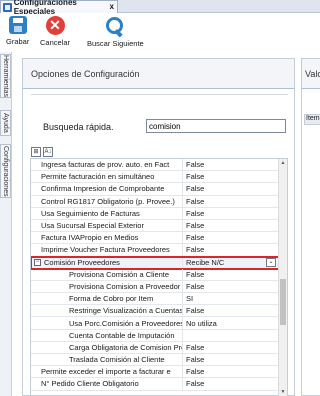 The height and width of the screenshot is (396, 320). I want to click on property-row: N° Pedido Cliente Obligatorio False, so click(159, 384).